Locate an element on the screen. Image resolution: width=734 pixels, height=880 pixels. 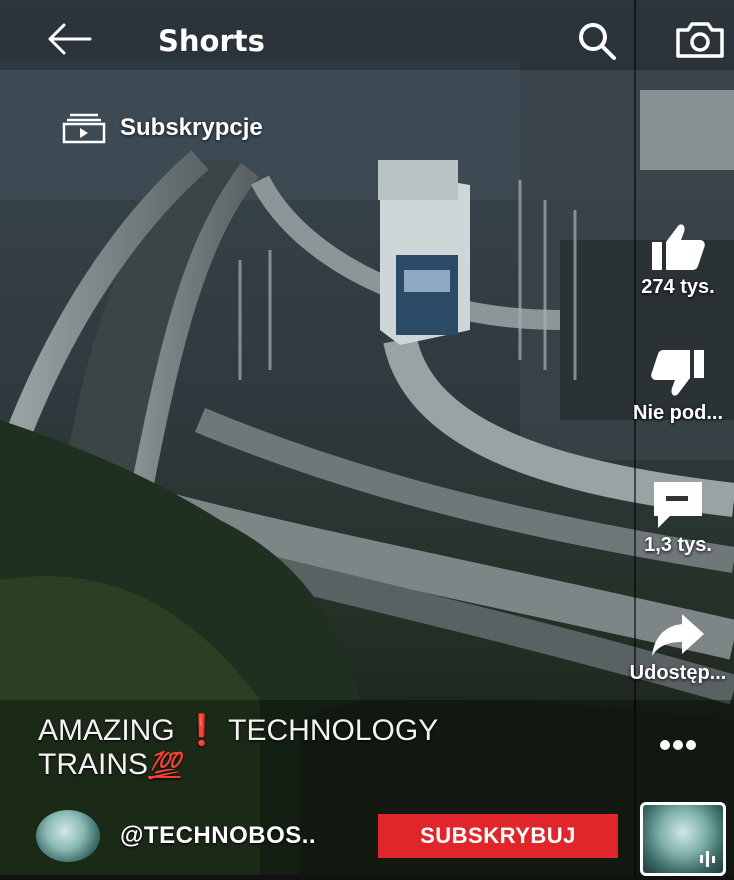
thumbs-down-icon is located at coordinates (677, 373).